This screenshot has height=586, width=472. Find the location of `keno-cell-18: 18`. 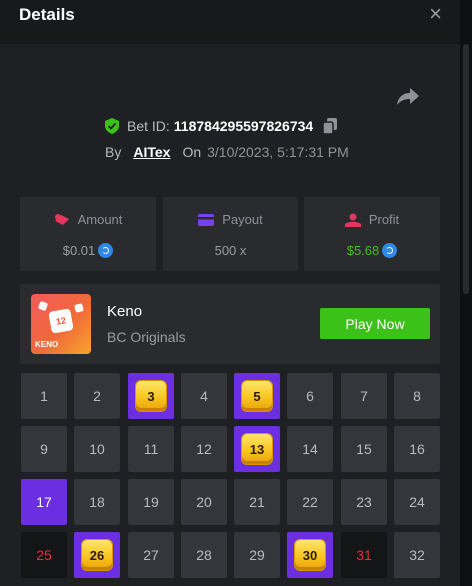

keno-cell-18: 18 is located at coordinates (97, 502).